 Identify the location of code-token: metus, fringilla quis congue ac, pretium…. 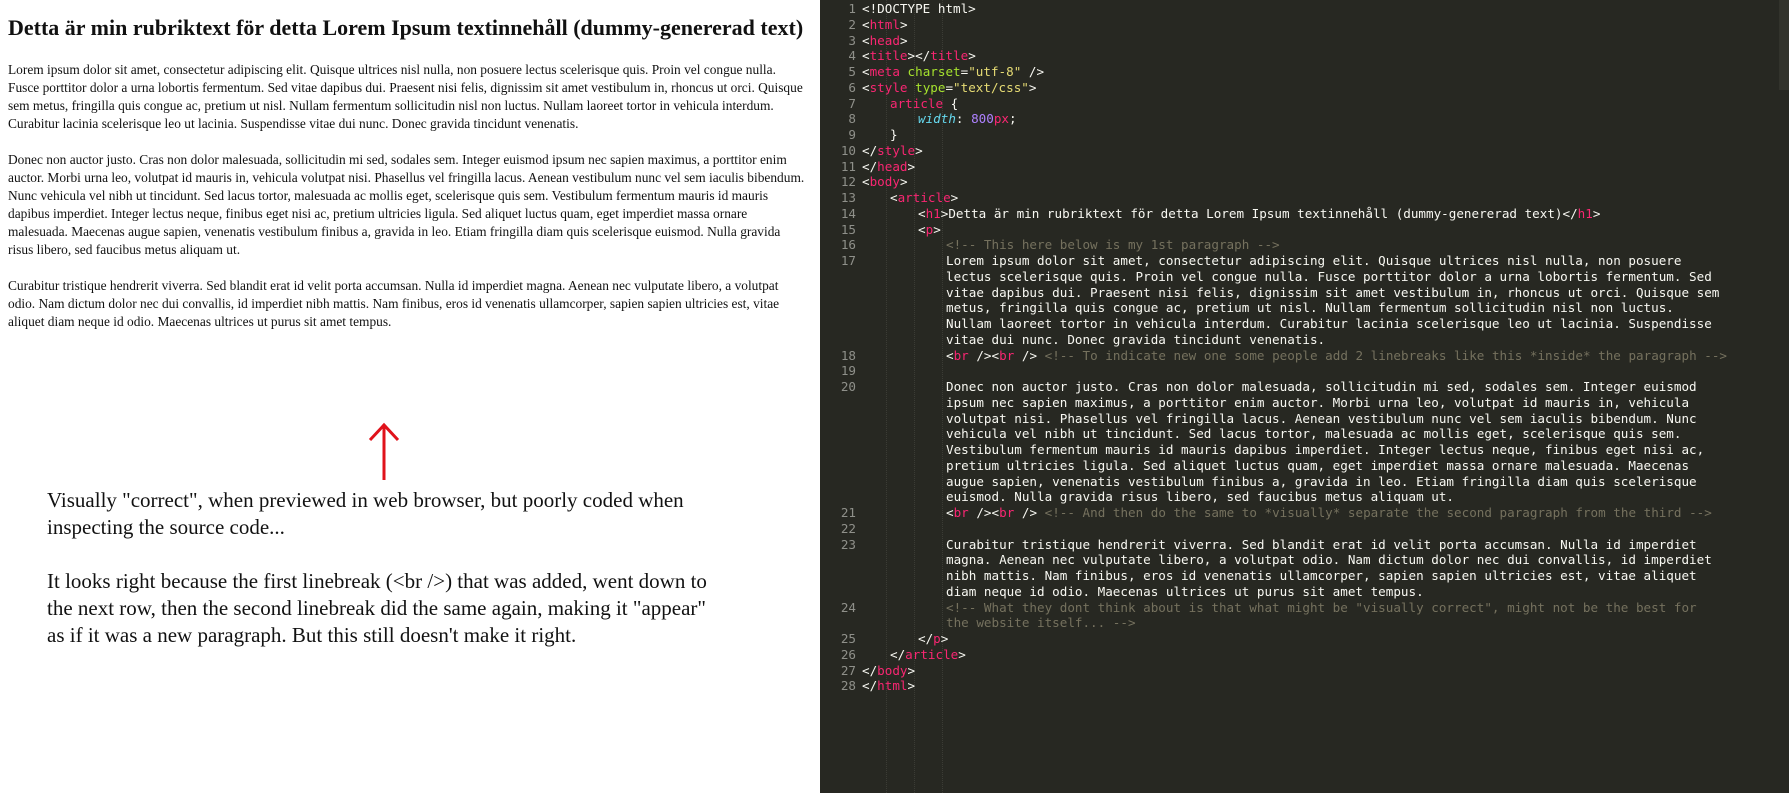
(1310, 308).